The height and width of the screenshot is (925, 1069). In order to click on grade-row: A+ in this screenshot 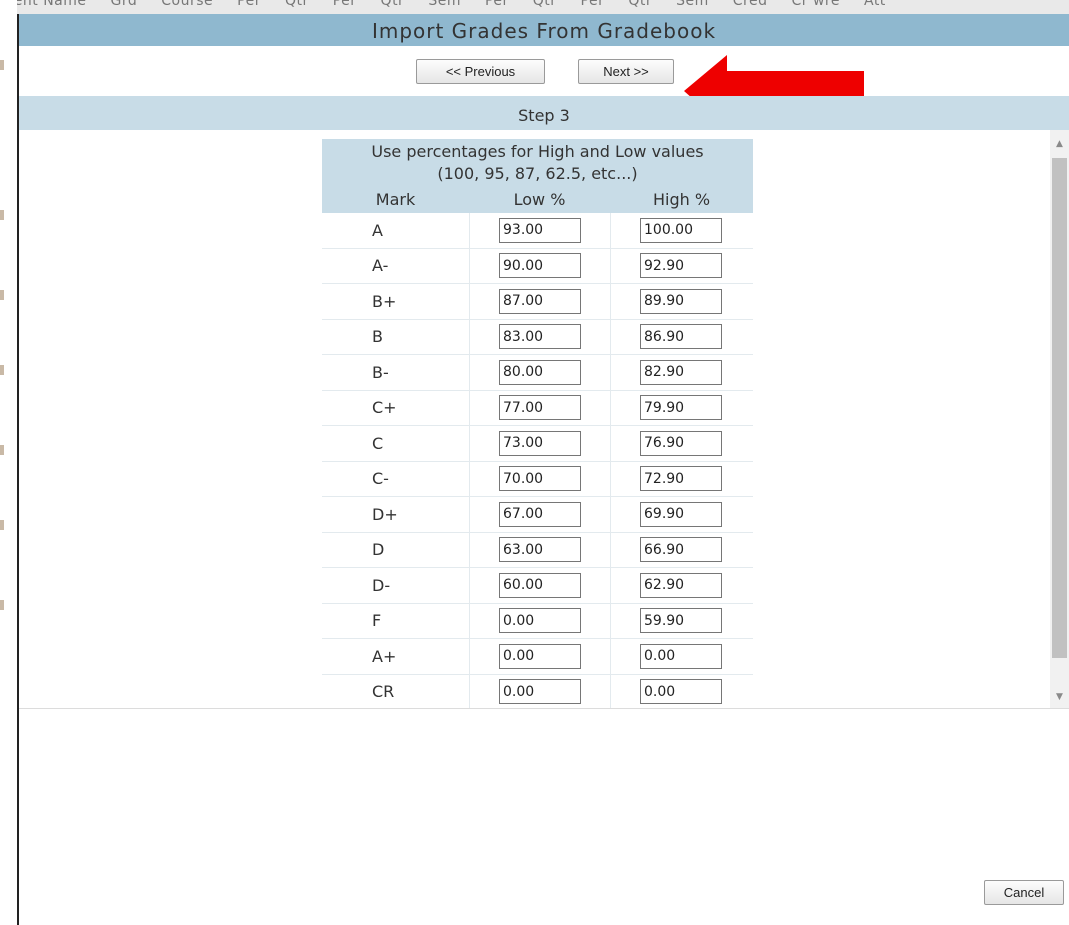, I will do `click(537, 657)`.